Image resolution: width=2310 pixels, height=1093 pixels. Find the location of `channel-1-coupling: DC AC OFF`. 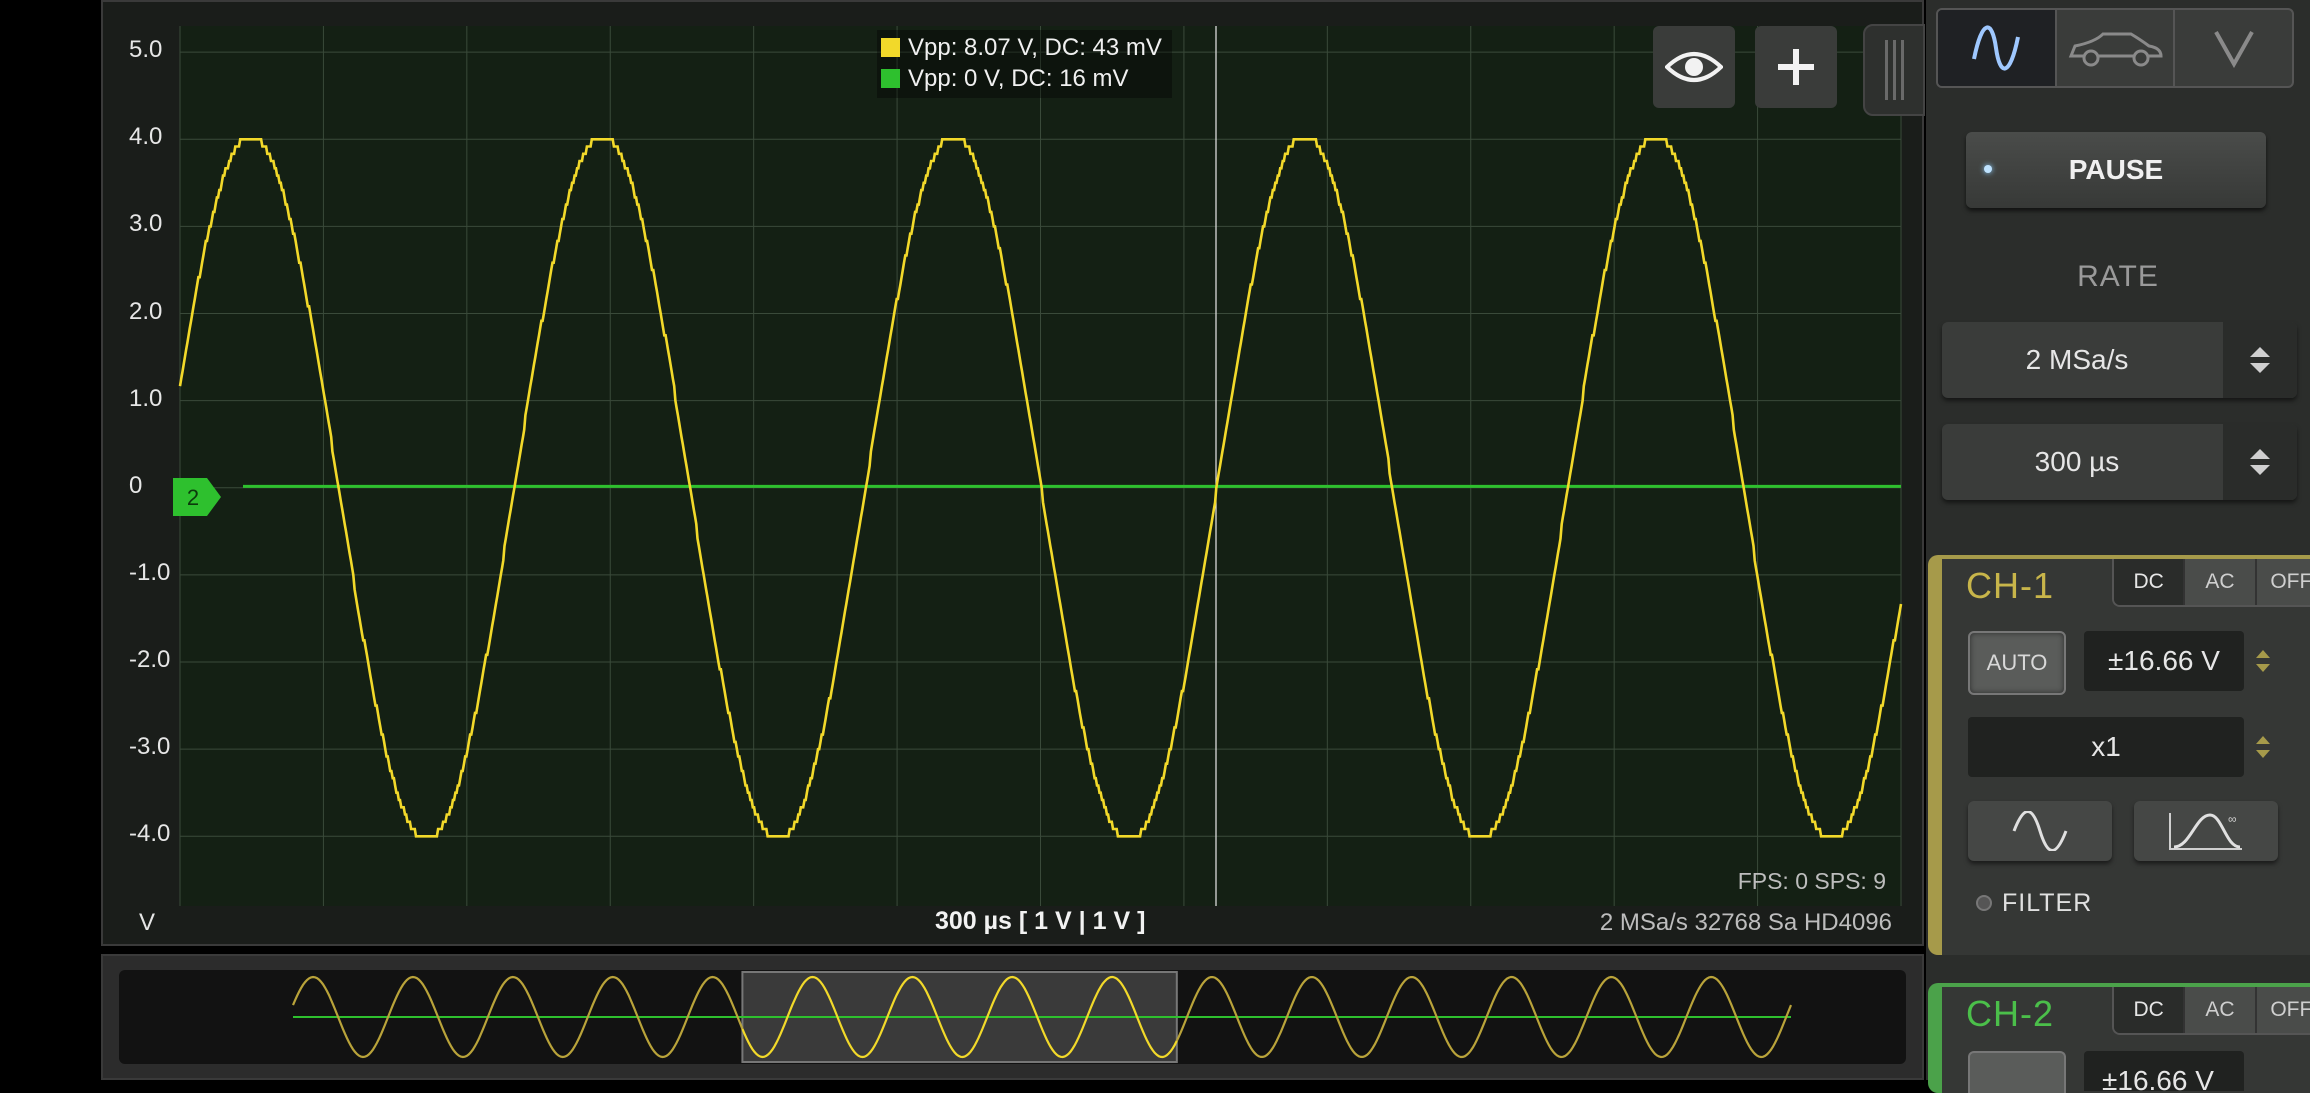

channel-1-coupling: DC AC OFF is located at coordinates (2211, 583).